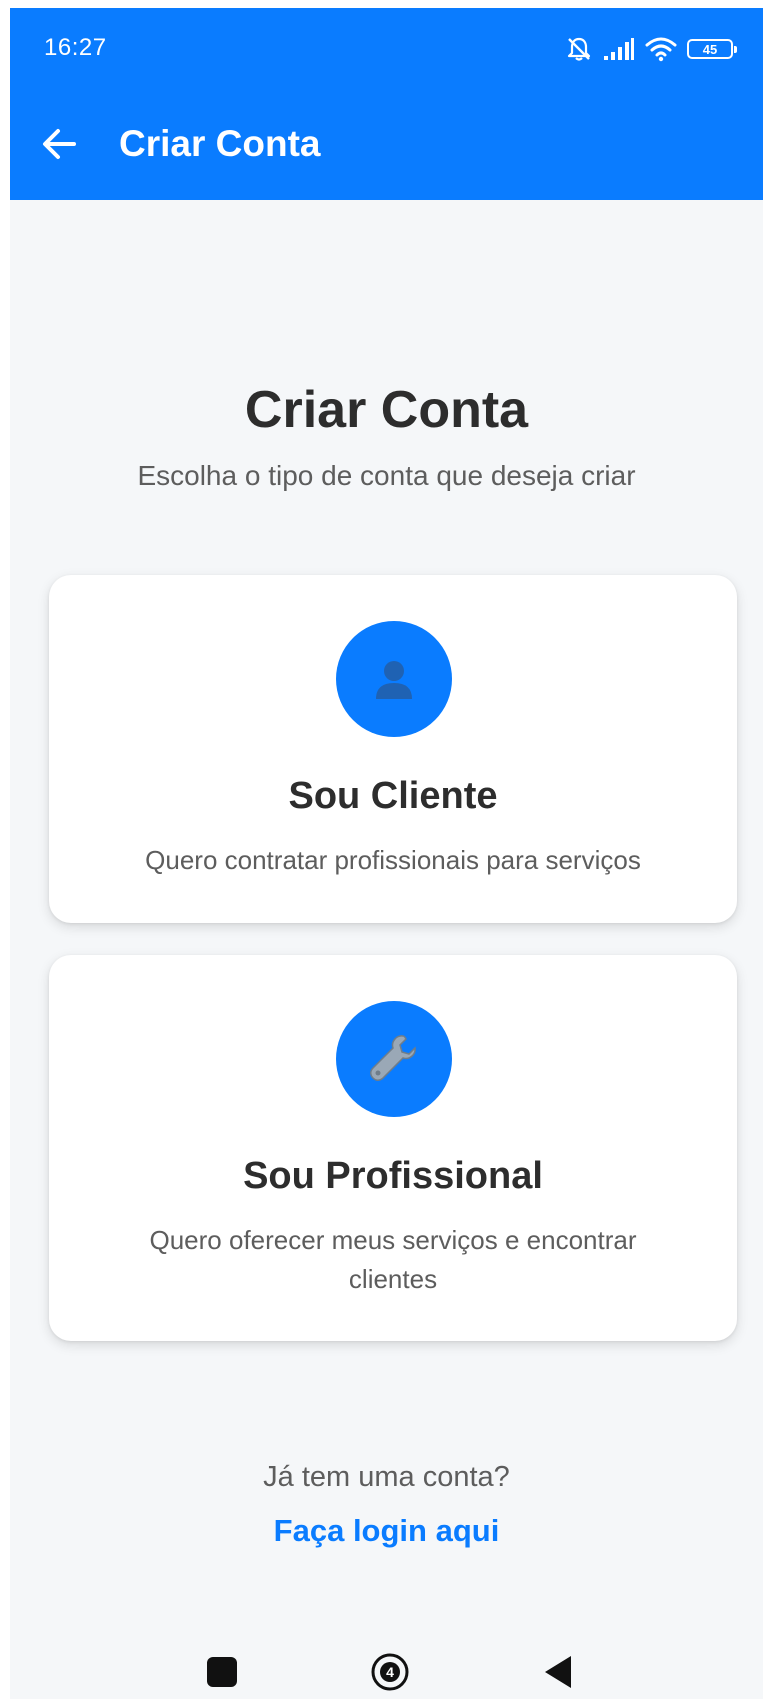 The height and width of the screenshot is (1699, 763). I want to click on system-nav-bar: 4, so click(386, 1668).